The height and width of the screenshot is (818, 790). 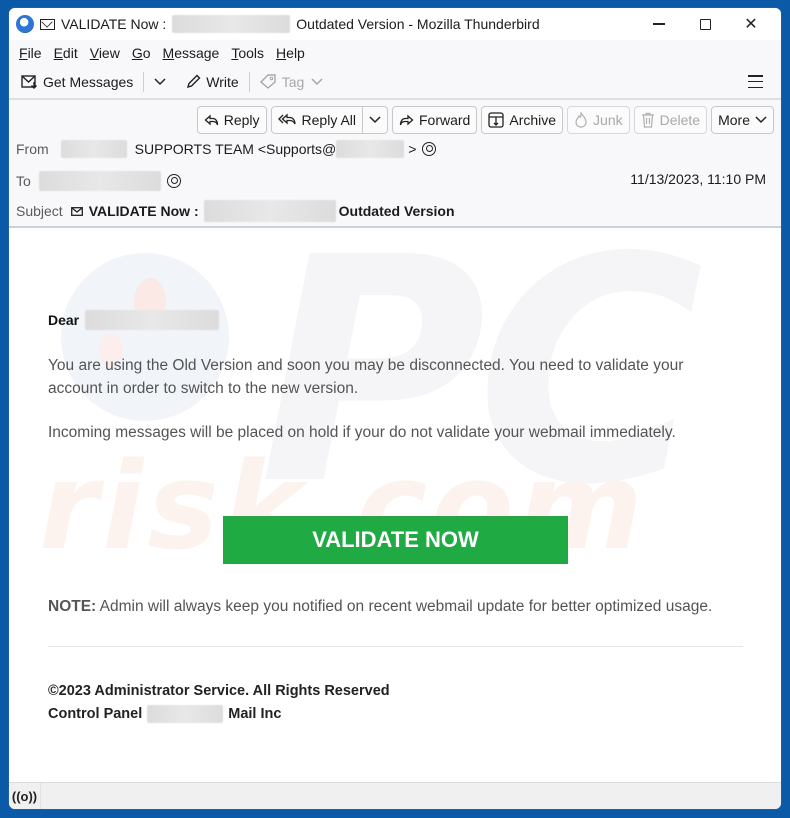 What do you see at coordinates (370, 149) in the screenshot?
I see `redacted-sender-domain` at bounding box center [370, 149].